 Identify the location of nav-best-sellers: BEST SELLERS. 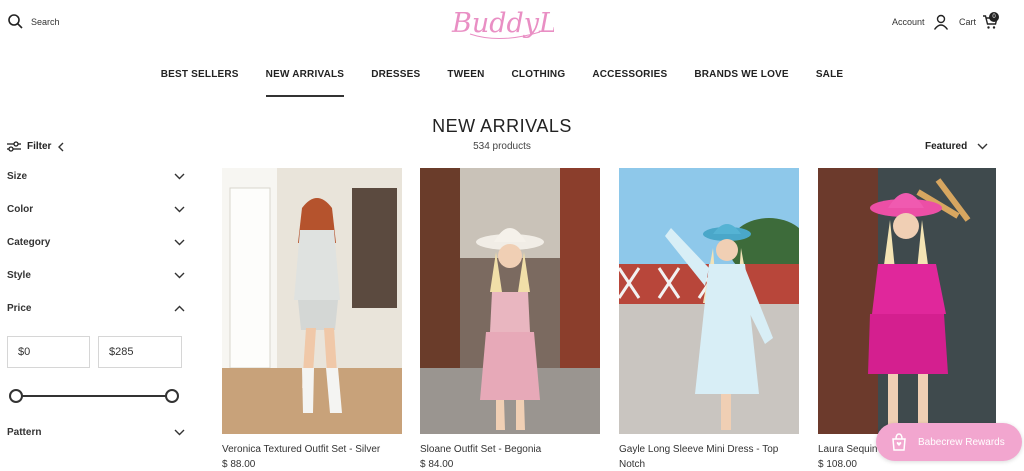
(200, 82).